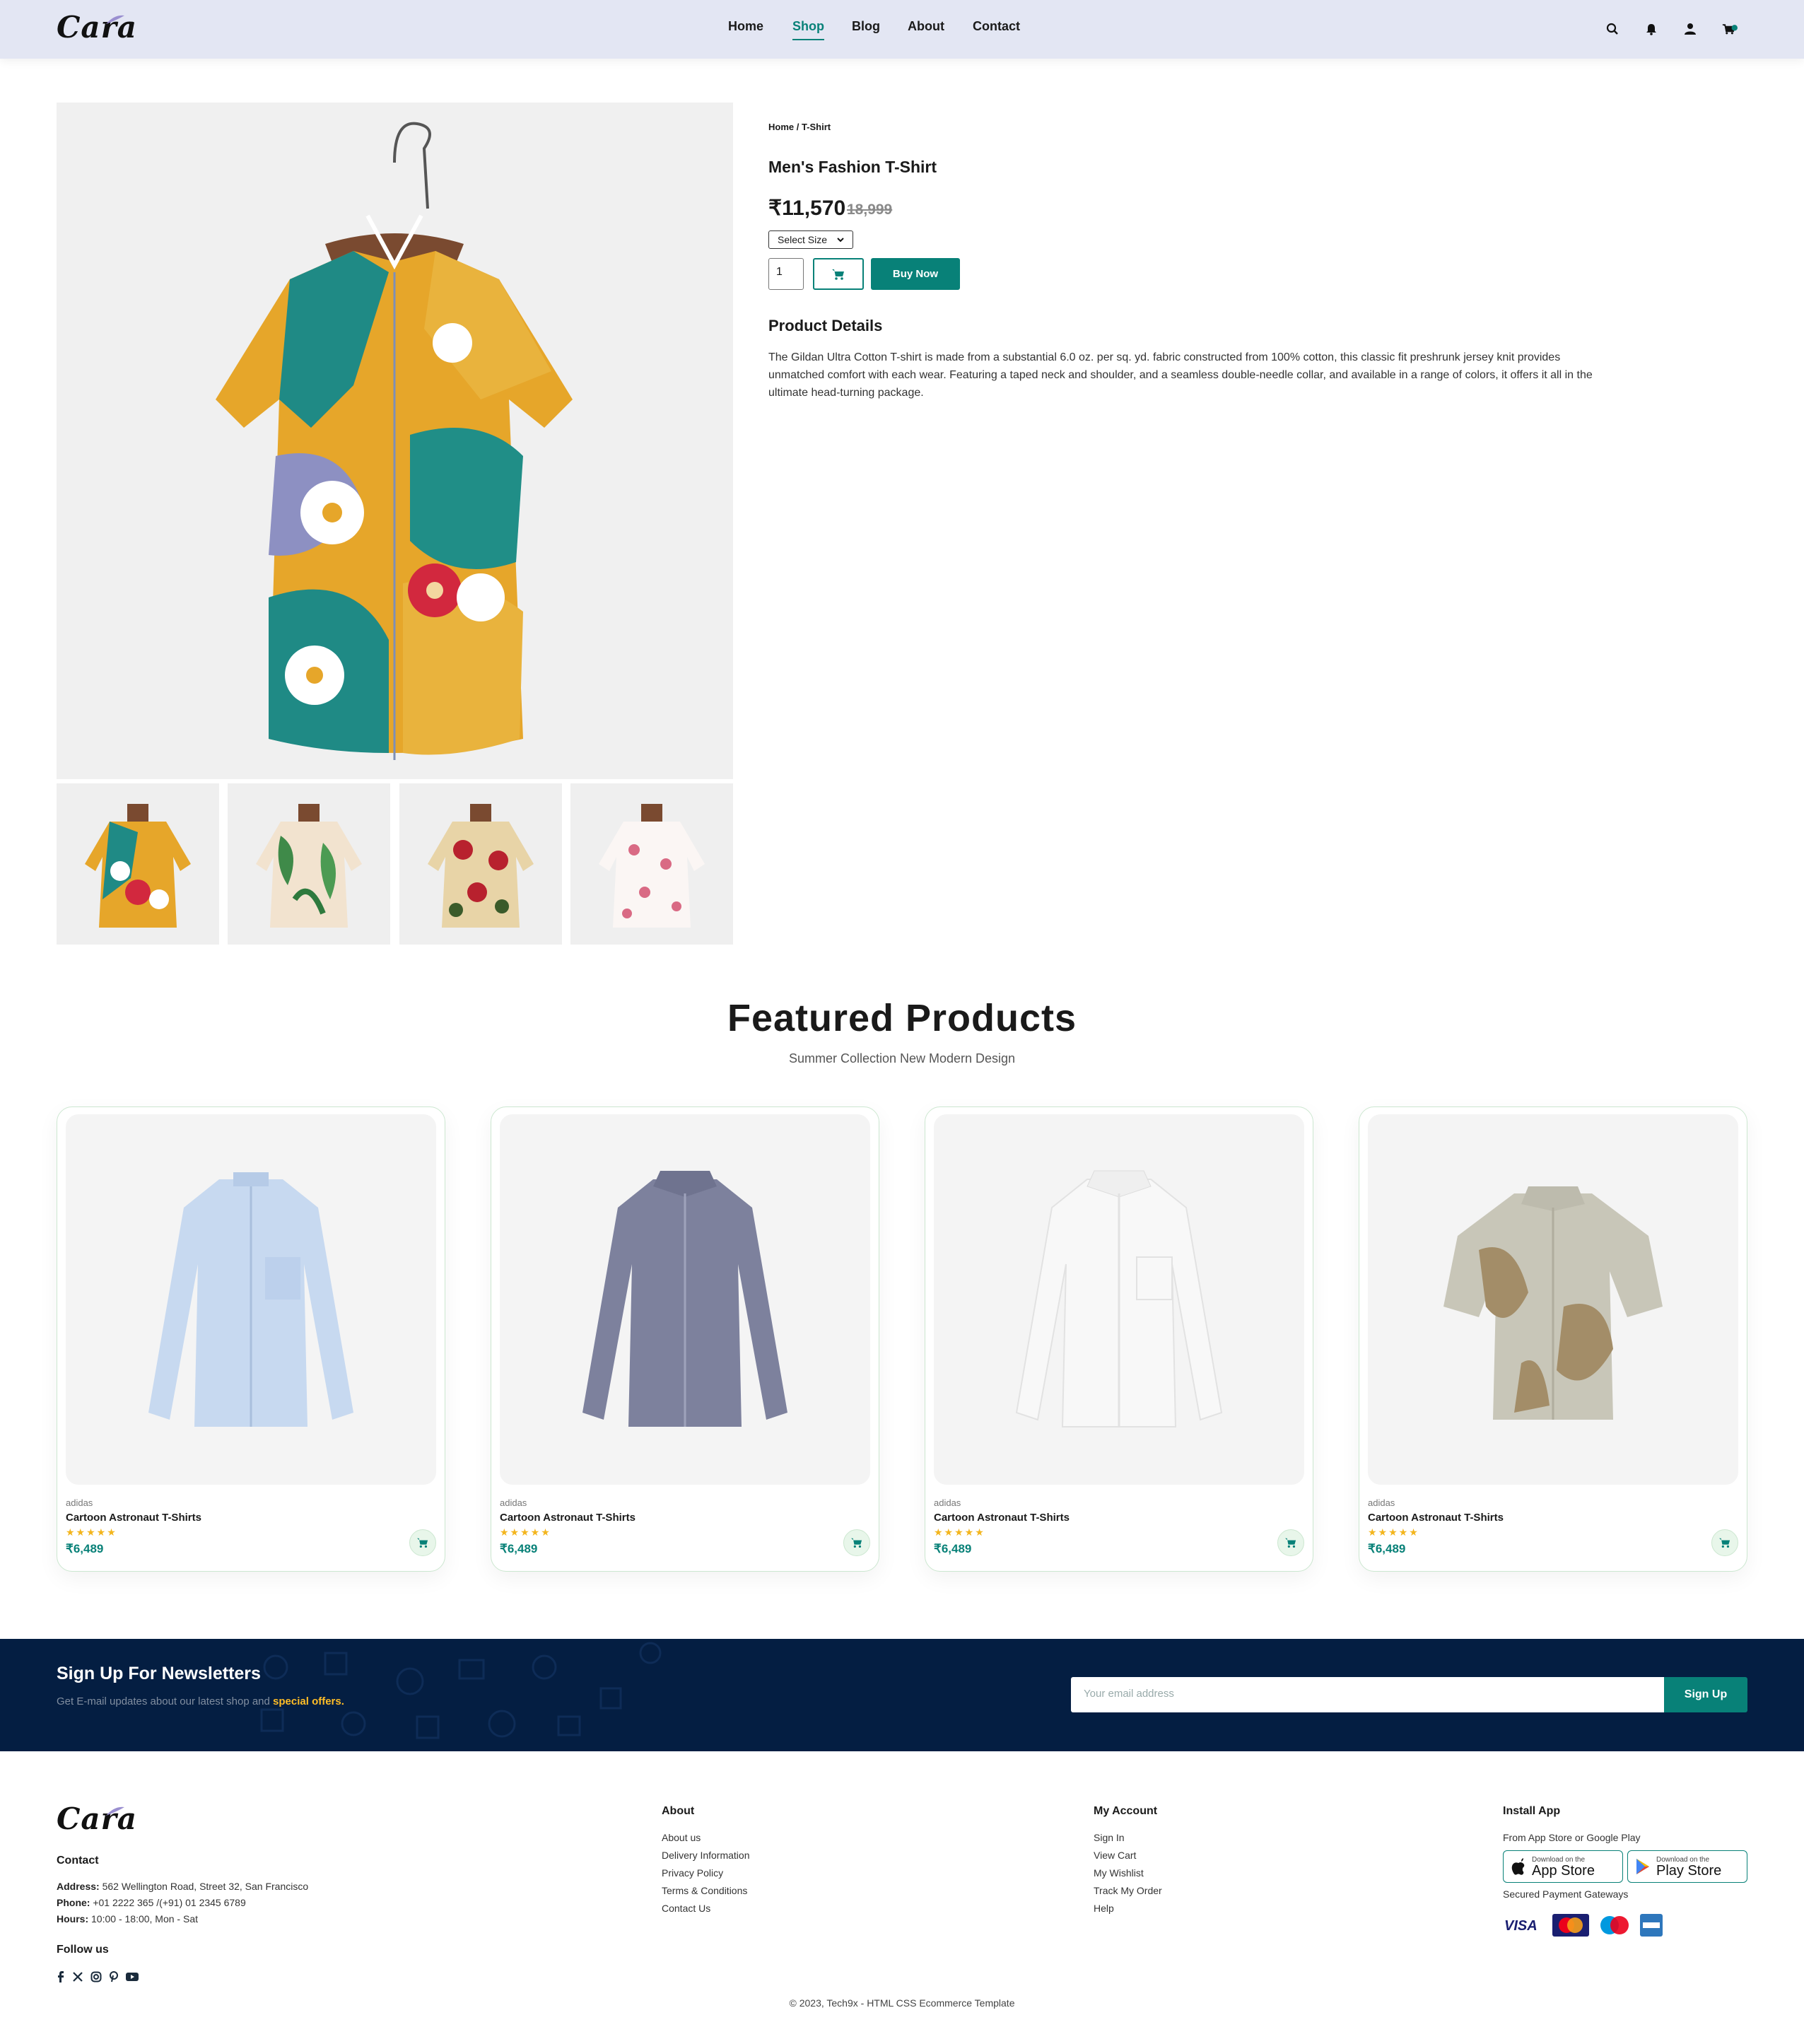 Image resolution: width=1804 pixels, height=2044 pixels. Describe the element at coordinates (1690, 29) in the screenshot. I see `user-icon` at that location.